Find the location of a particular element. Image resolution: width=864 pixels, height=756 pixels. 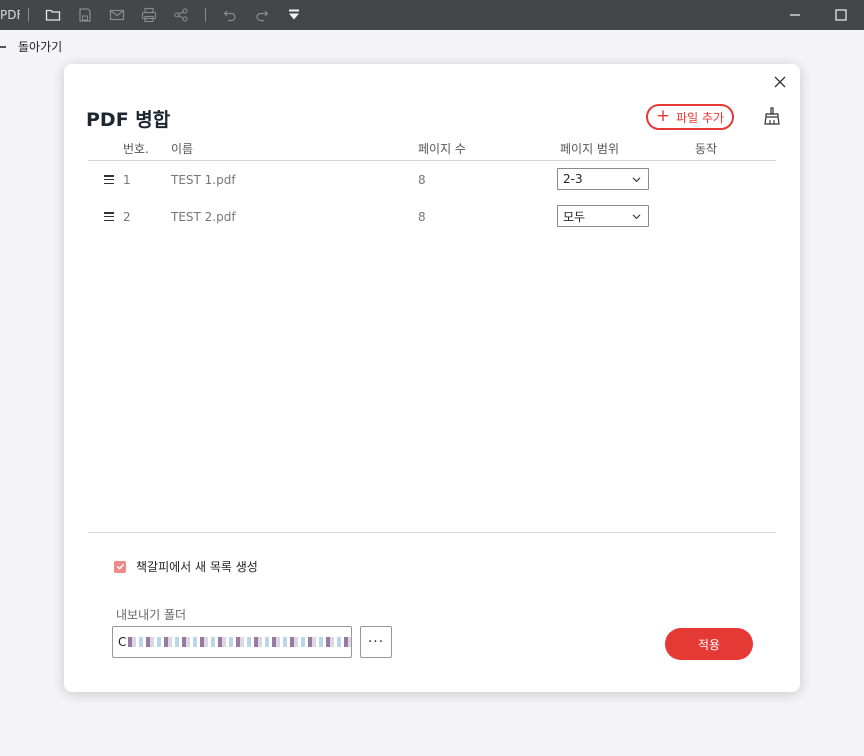

bookmark-option-label: 책갈피에서 새 목록 생성 is located at coordinates (197, 567).